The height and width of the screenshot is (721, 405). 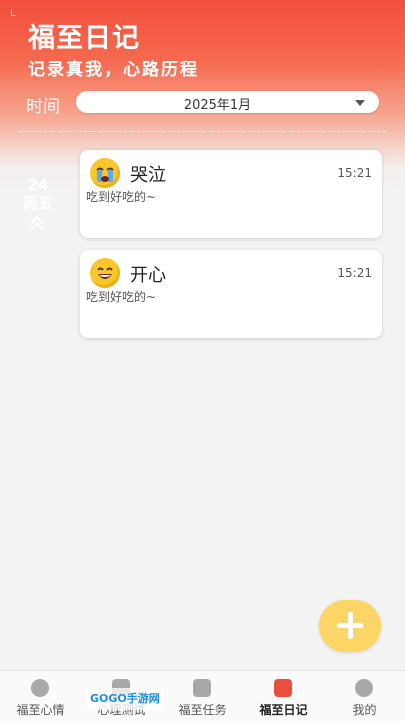 What do you see at coordinates (125, 699) in the screenshot?
I see `watermark: GOGO手游网` at bounding box center [125, 699].